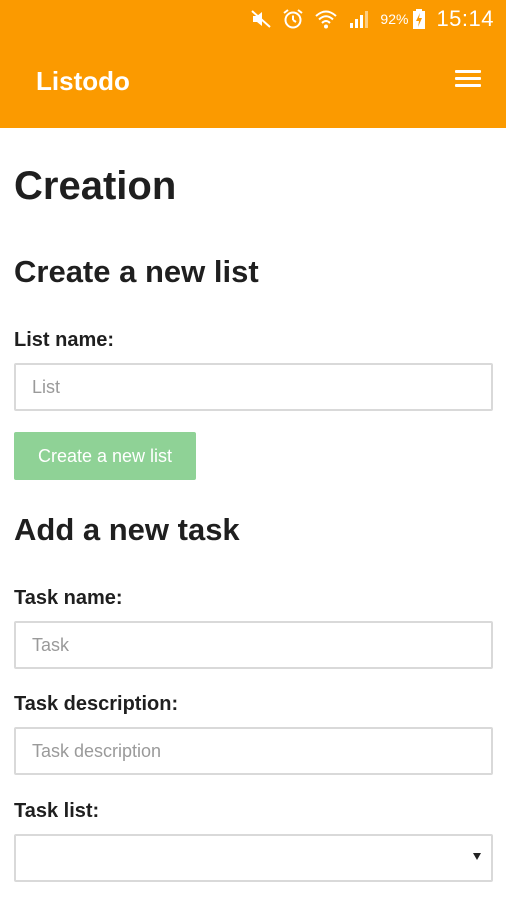 The width and height of the screenshot is (506, 900). Describe the element at coordinates (136, 271) in the screenshot. I see `create-list-heading: Create a new list` at that location.